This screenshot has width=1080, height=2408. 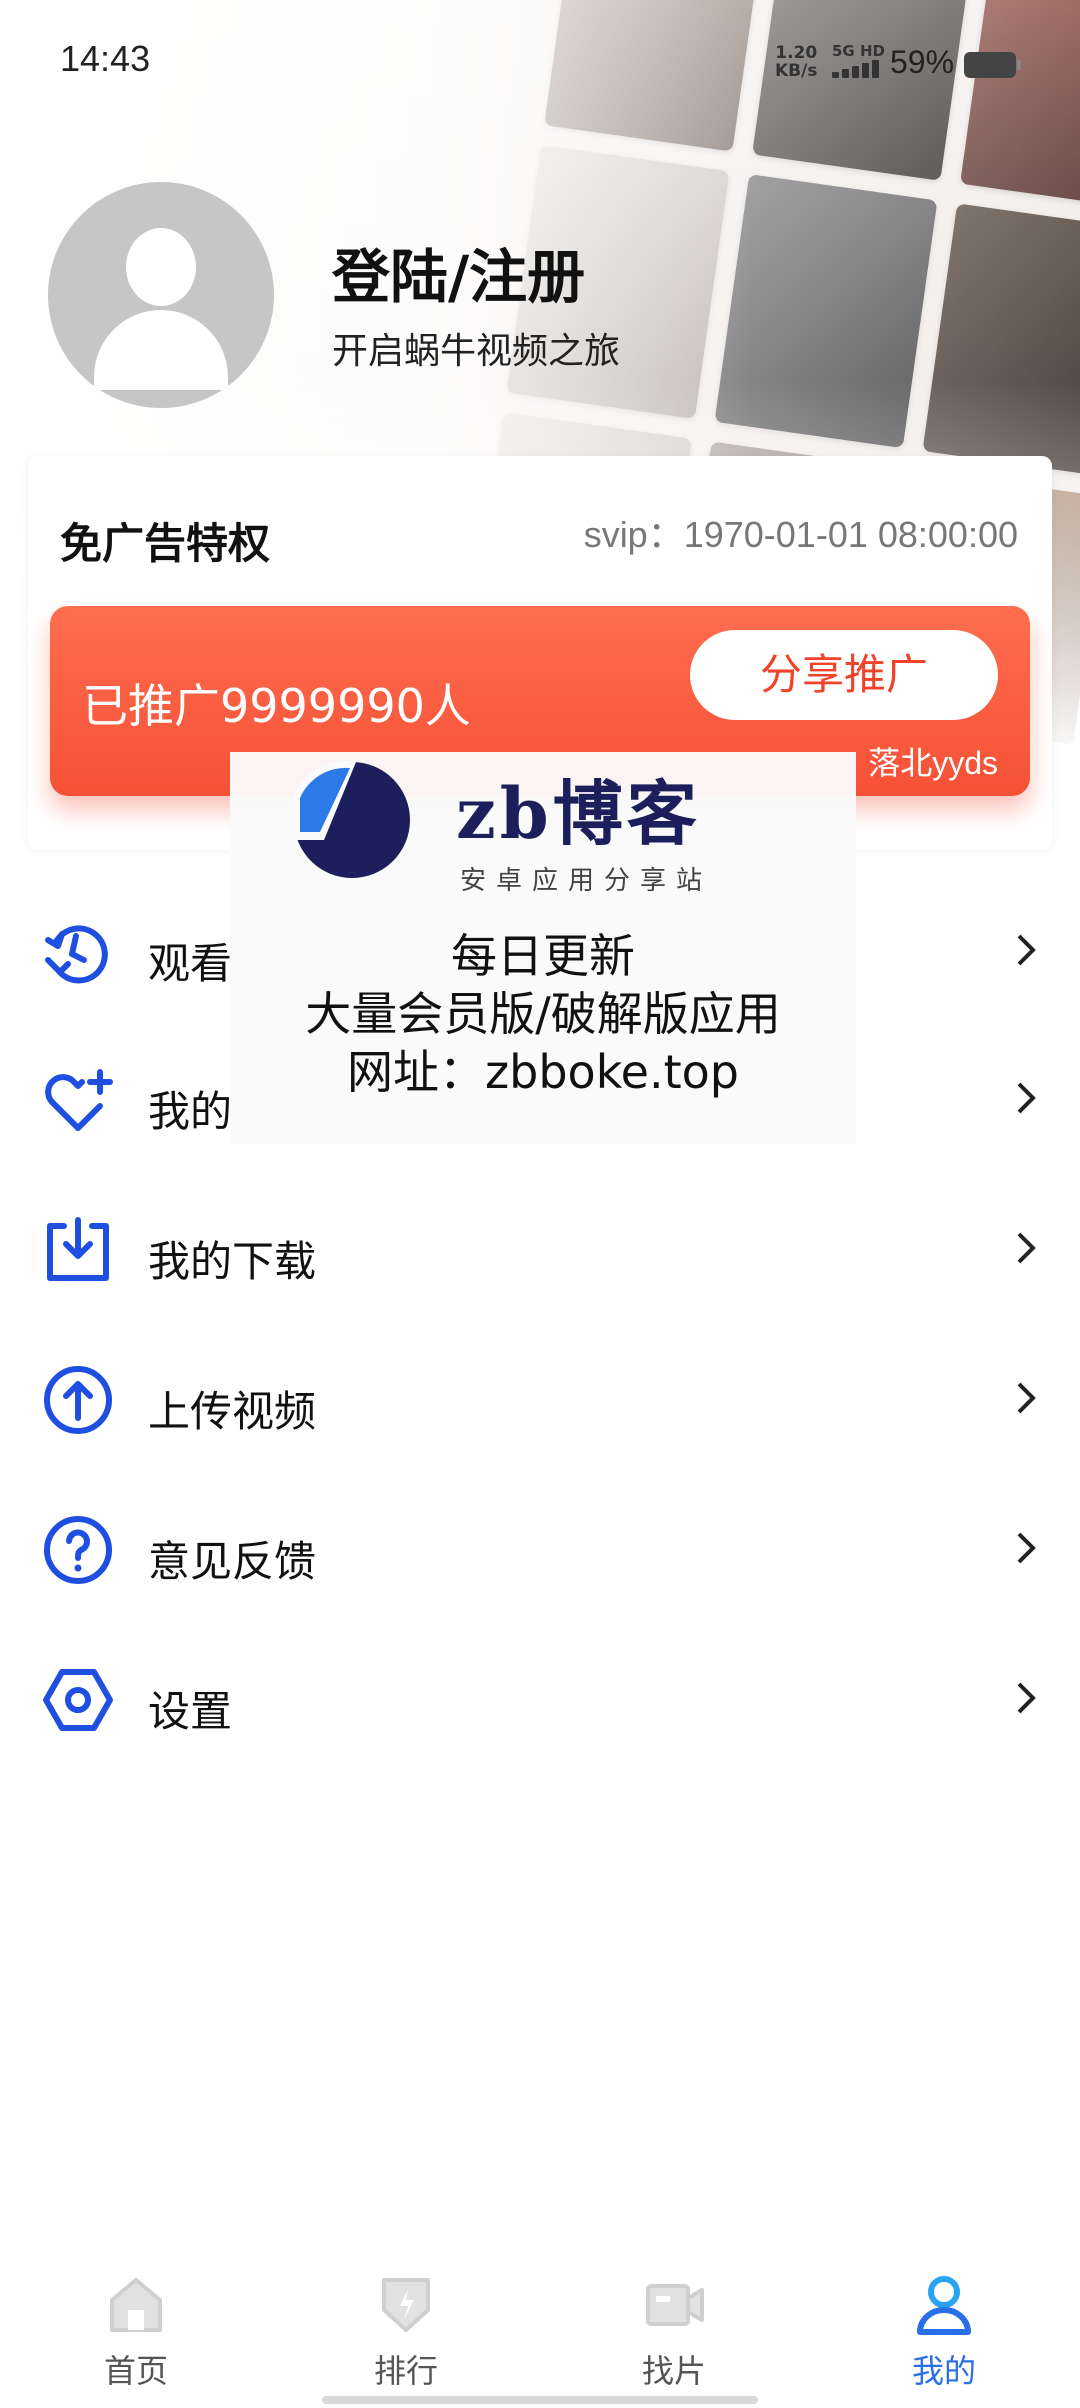 What do you see at coordinates (190, 963) in the screenshot?
I see `menu-label: 观看` at bounding box center [190, 963].